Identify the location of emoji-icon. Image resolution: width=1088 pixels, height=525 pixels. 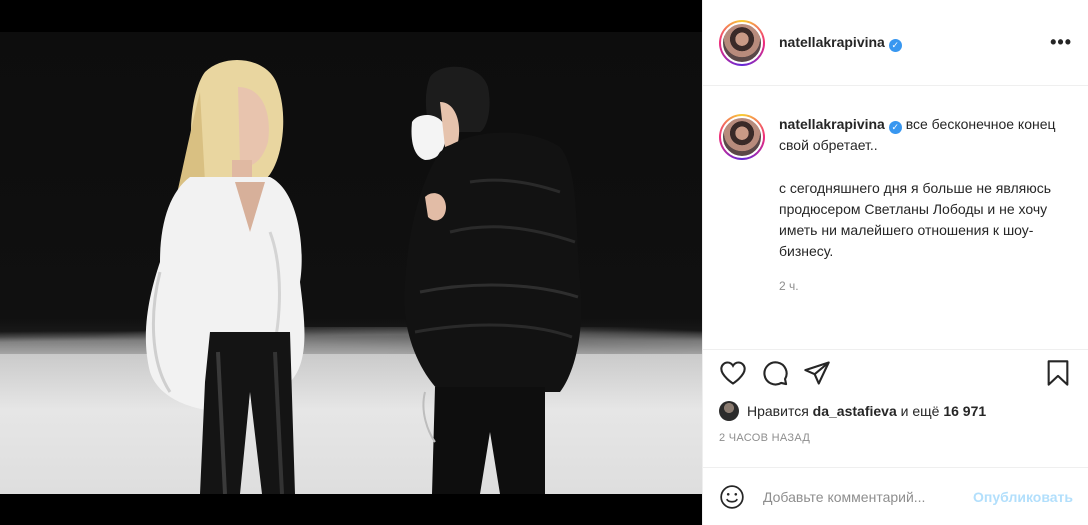
(732, 497).